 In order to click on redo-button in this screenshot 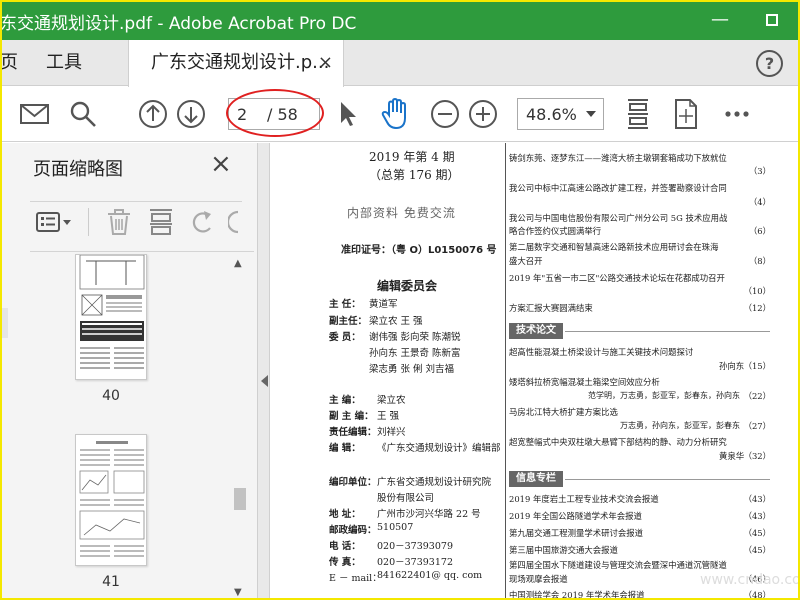, I will do `click(235, 224)`.